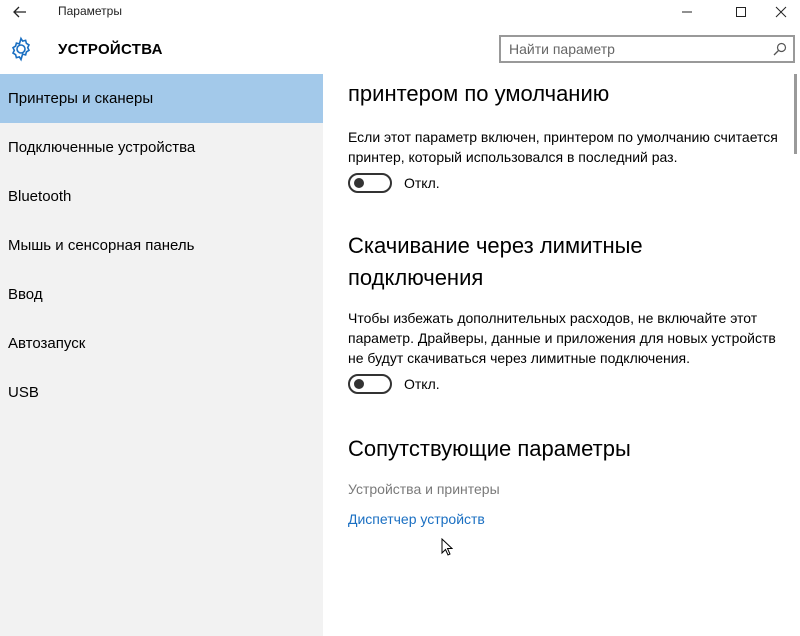  What do you see at coordinates (563, 519) in the screenshot?
I see `device-manager-link: Диспетчер устройств` at bounding box center [563, 519].